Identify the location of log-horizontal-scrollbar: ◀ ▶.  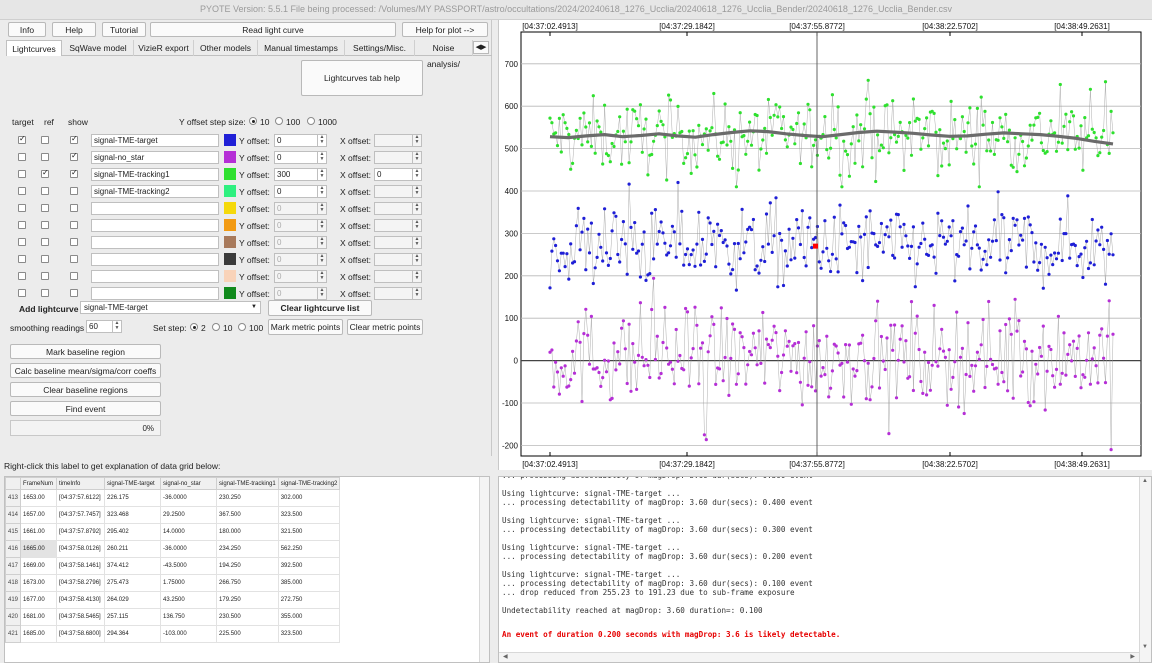
(819, 657).